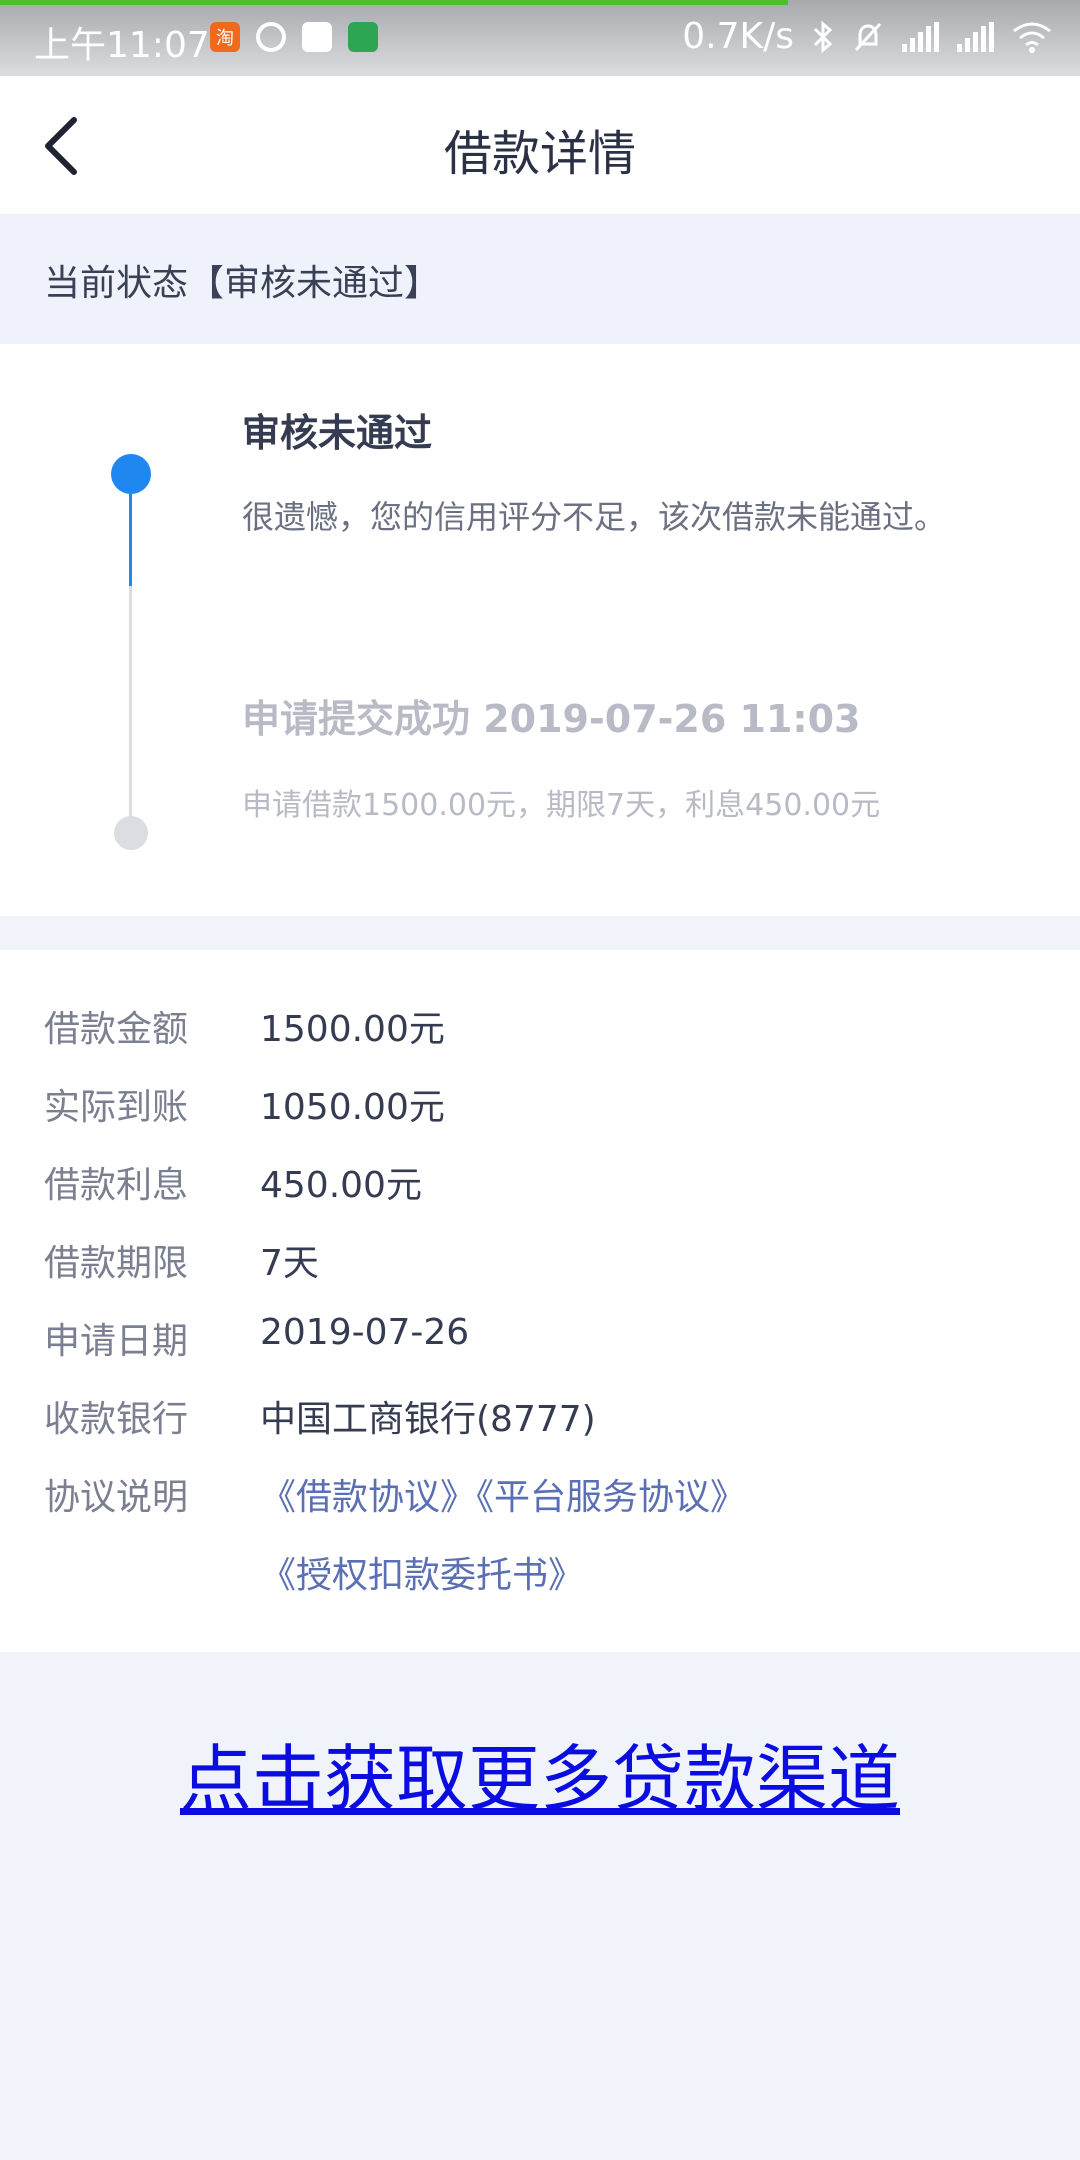 The width and height of the screenshot is (1080, 2160). What do you see at coordinates (540, 38) in the screenshot?
I see `status-bar: 上午11:07 淘 0.7K/s` at bounding box center [540, 38].